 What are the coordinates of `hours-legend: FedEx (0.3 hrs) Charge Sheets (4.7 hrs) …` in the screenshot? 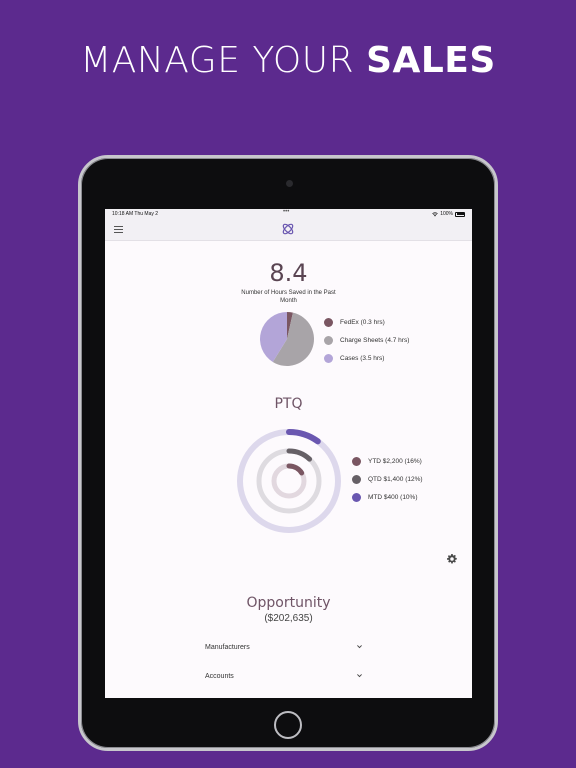 It's located at (366, 340).